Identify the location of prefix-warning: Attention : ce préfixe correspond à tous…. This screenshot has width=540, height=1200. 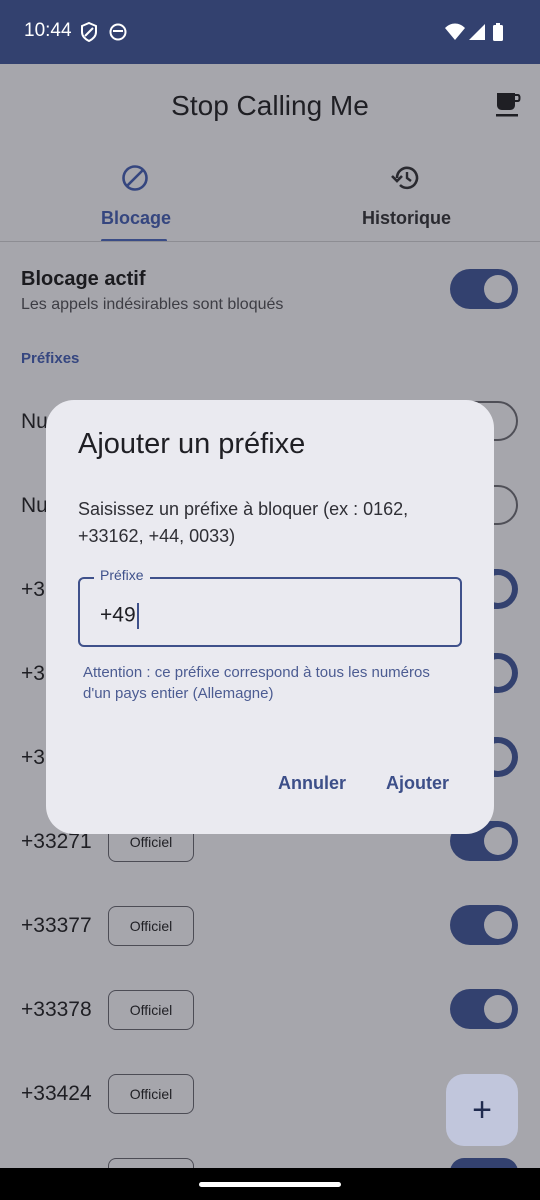
(256, 683).